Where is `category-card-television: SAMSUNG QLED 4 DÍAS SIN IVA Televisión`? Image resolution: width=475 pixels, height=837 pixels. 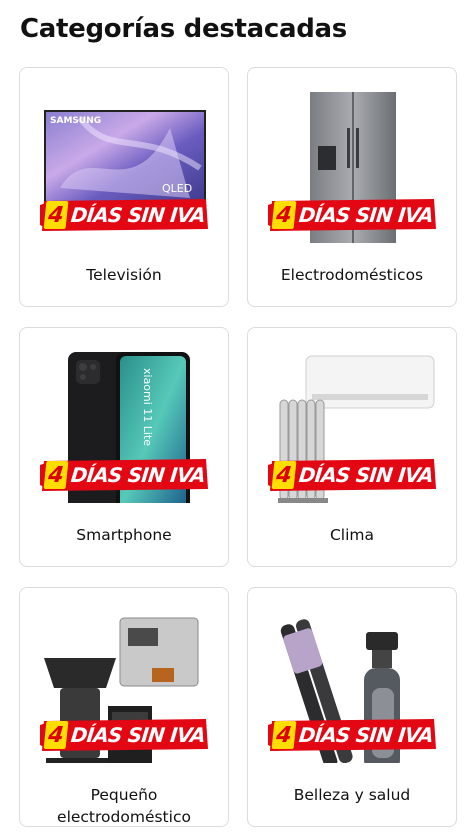
category-card-television: SAMSUNG QLED 4 DÍAS SIN IVA Televisión is located at coordinates (124, 187).